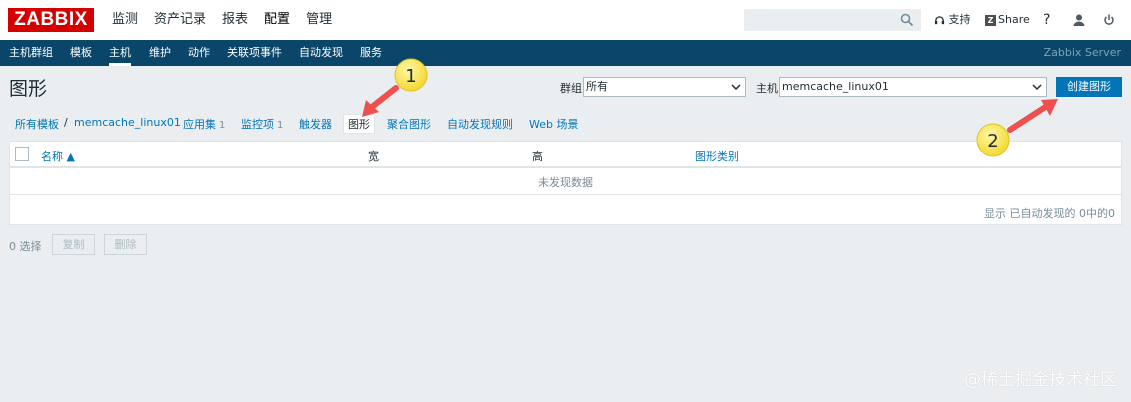  What do you see at coordinates (565, 155) in the screenshot?
I see `table-header: 名称 ▲ 宽 高 图形类别` at bounding box center [565, 155].